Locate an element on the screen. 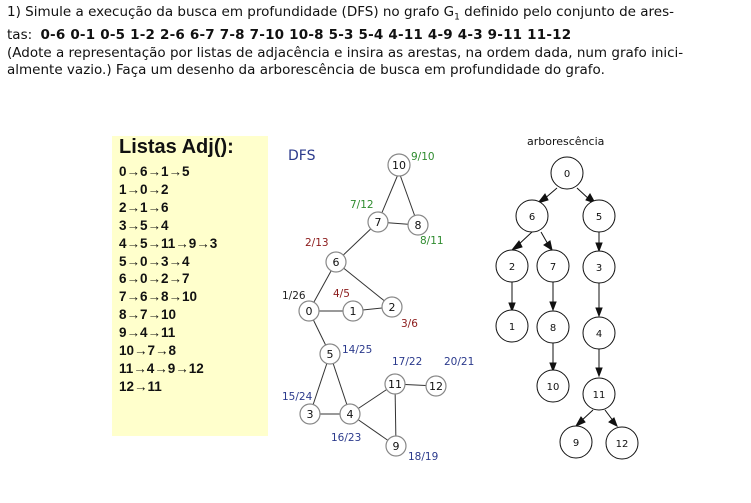 The height and width of the screenshot is (503, 751). dfs-label: DFS is located at coordinates (302, 156).